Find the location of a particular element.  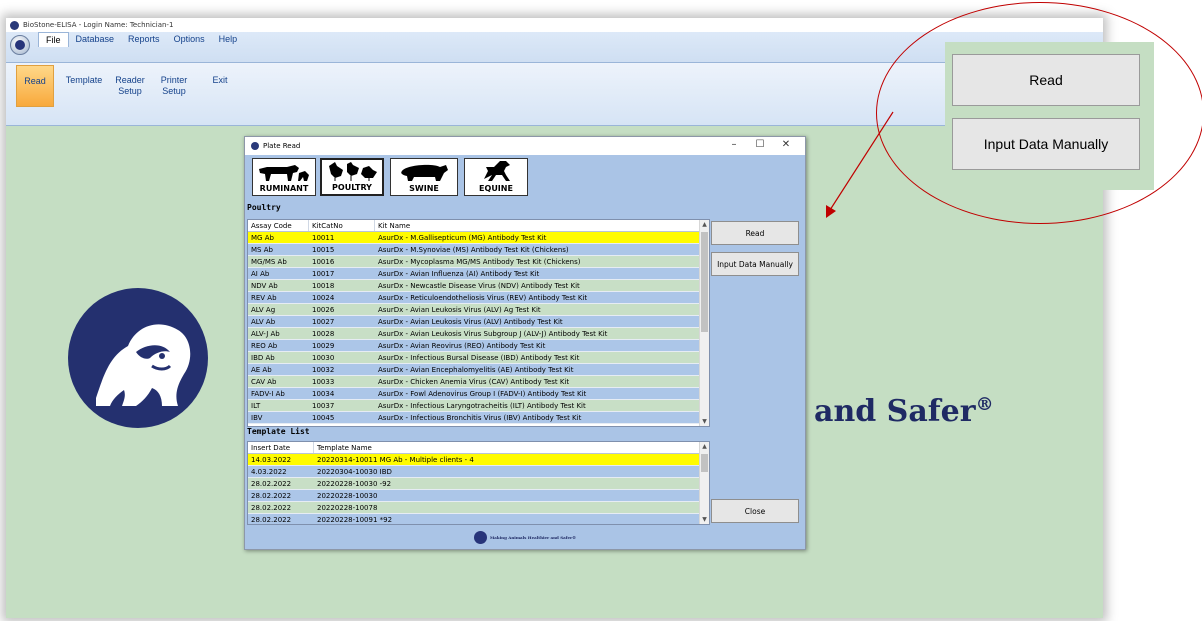

maximize-button: ☐ is located at coordinates (760, 144).